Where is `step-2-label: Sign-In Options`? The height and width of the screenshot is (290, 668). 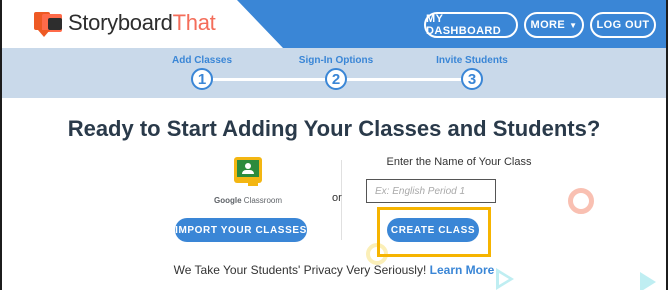
step-2-label: Sign-In Options is located at coordinates (336, 60).